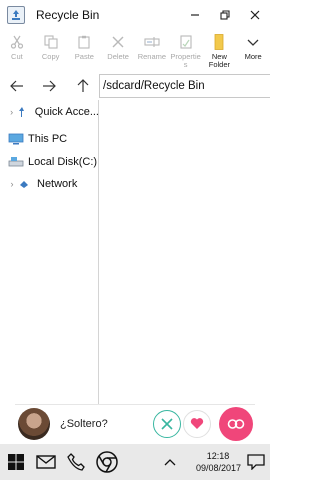 Image resolution: width=320 pixels, height=480 pixels. I want to click on ad-like-button, so click(197, 423).